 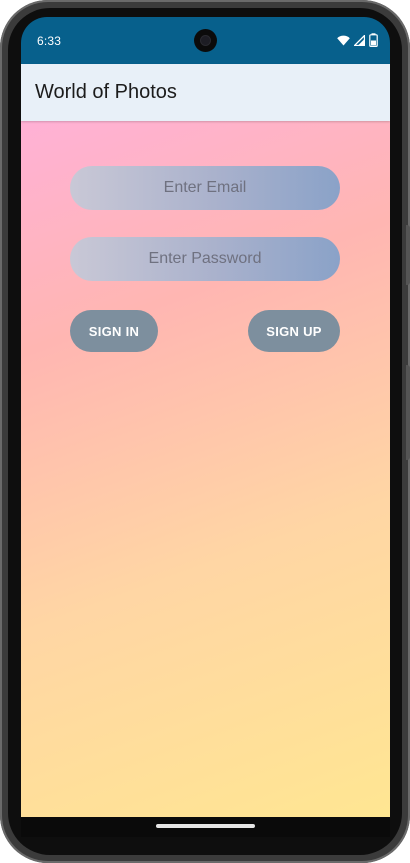 What do you see at coordinates (373, 40) in the screenshot?
I see `battery-icon` at bounding box center [373, 40].